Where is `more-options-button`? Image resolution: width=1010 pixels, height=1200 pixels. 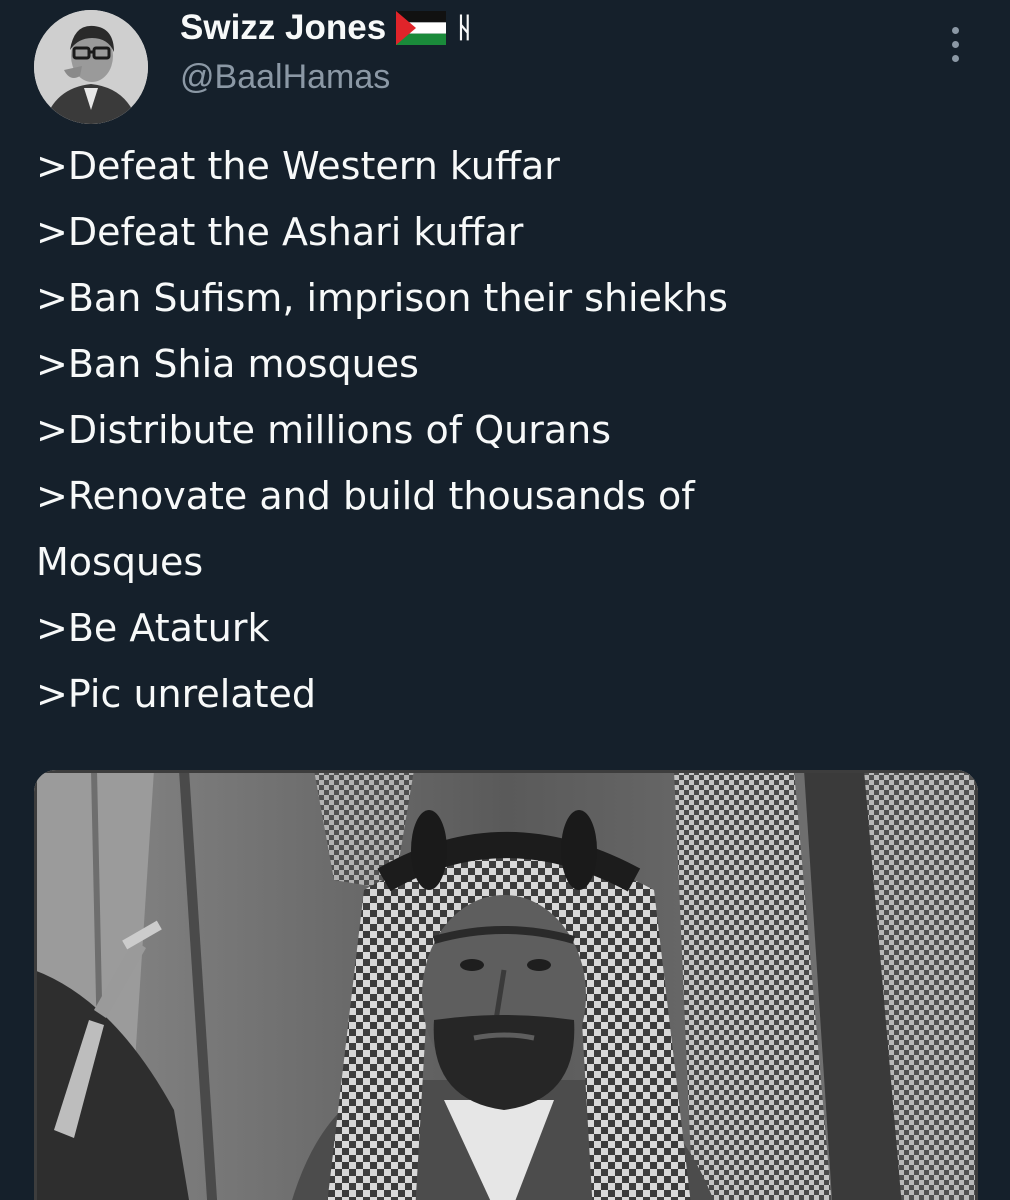
more-options-button is located at coordinates (955, 44).